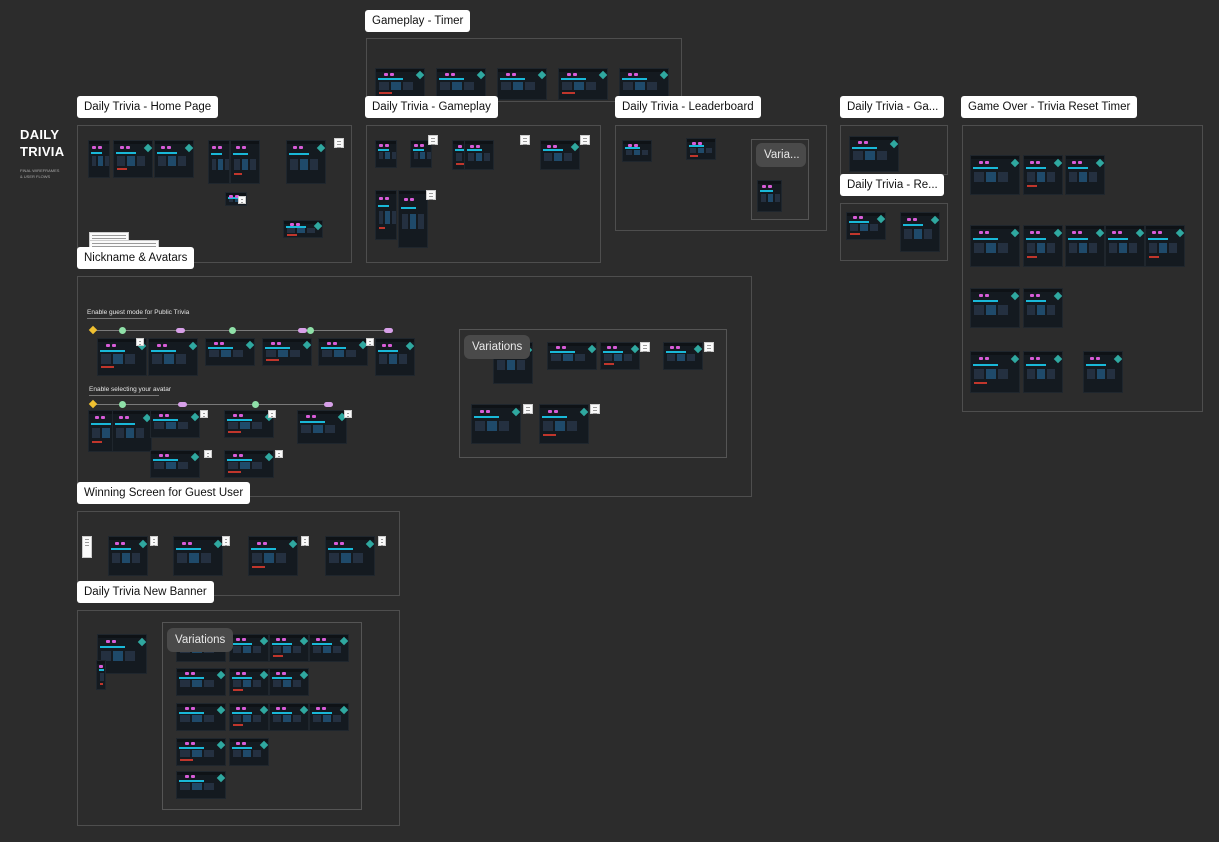 The width and height of the screenshot is (1219, 842). What do you see at coordinates (200, 640) in the screenshot?
I see `variations-chip-banner: Variations` at bounding box center [200, 640].